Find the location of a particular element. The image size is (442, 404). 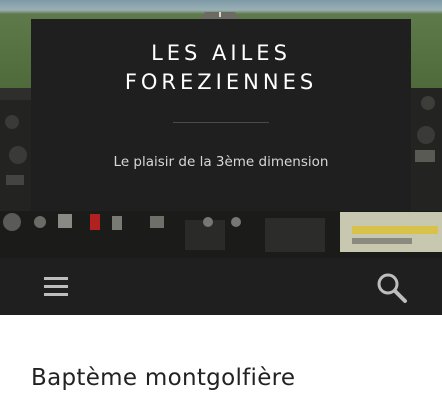

menu-toggle-button is located at coordinates (56, 287).